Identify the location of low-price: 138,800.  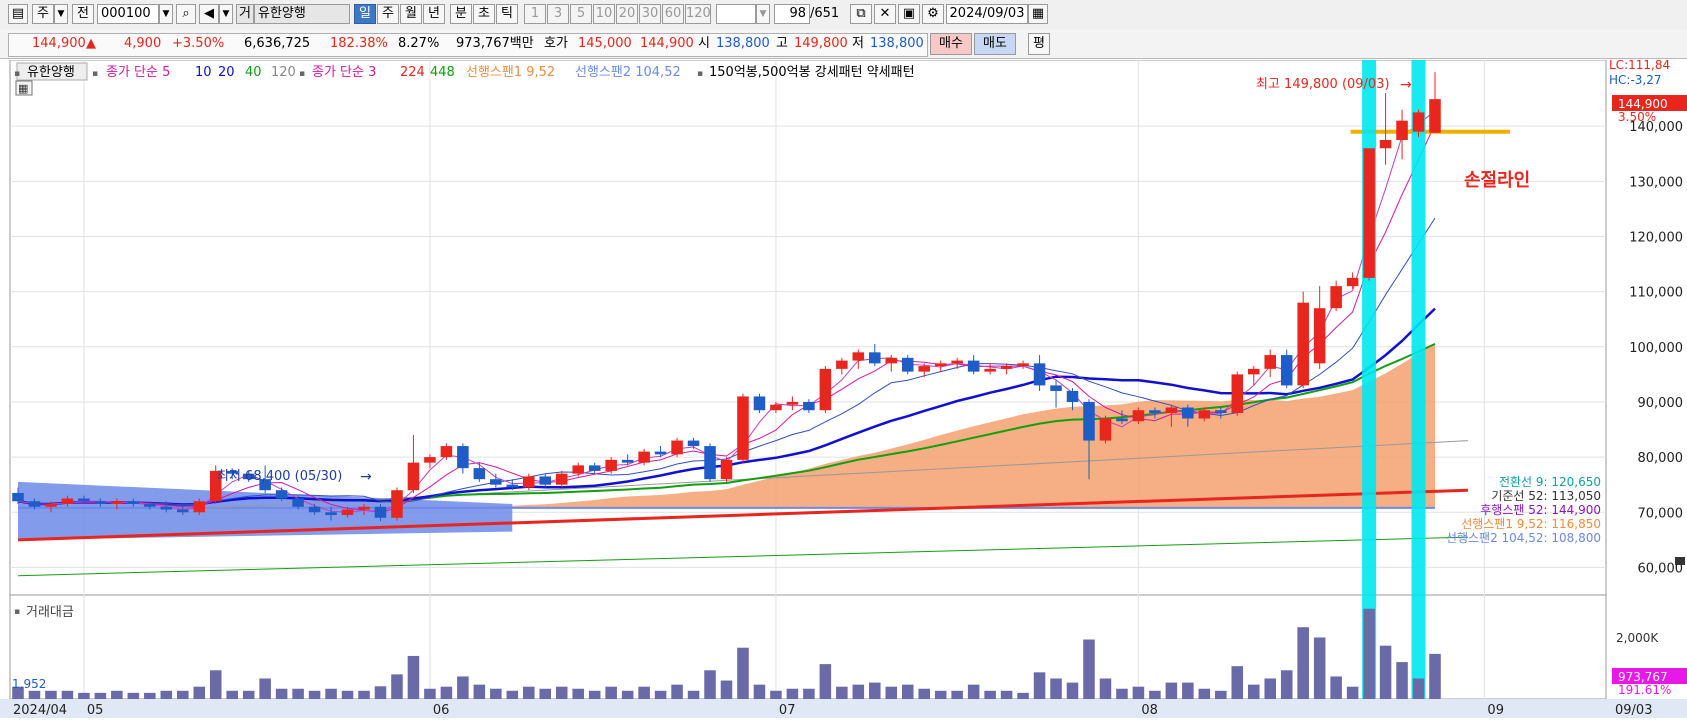
(897, 43).